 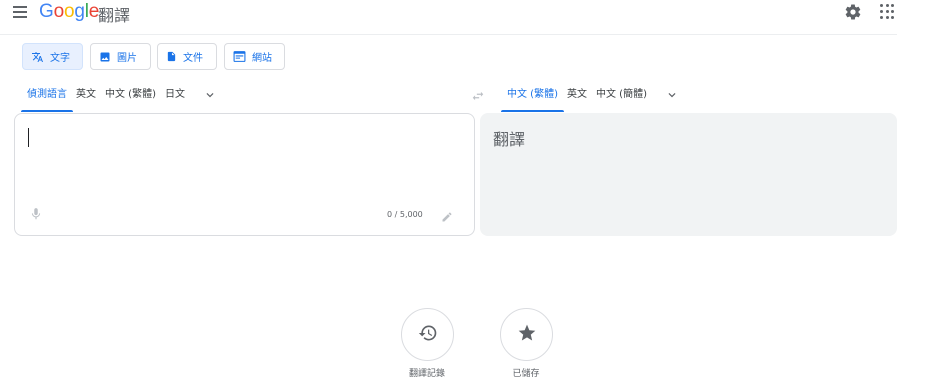 I want to click on tab-image: 圖片, so click(x=120, y=56).